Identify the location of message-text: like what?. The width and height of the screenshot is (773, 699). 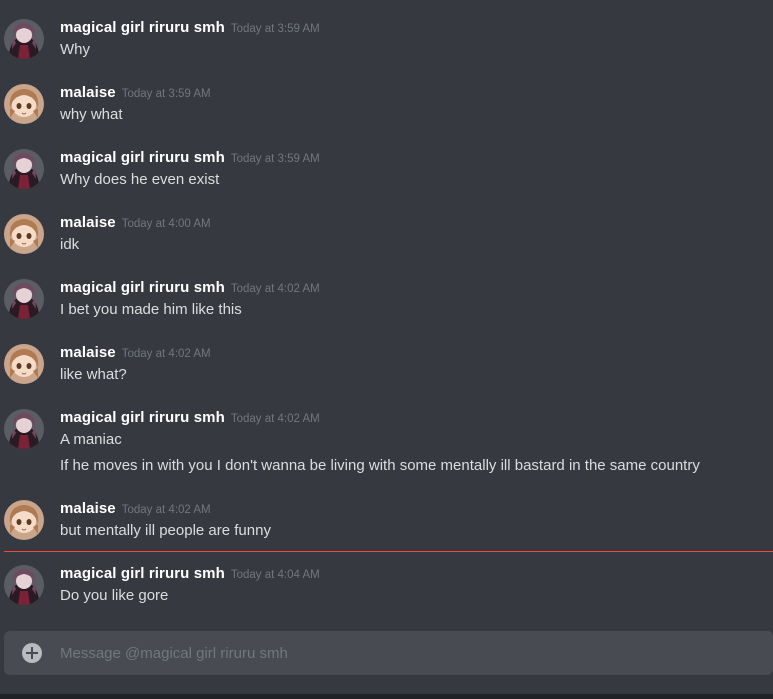
(93, 374).